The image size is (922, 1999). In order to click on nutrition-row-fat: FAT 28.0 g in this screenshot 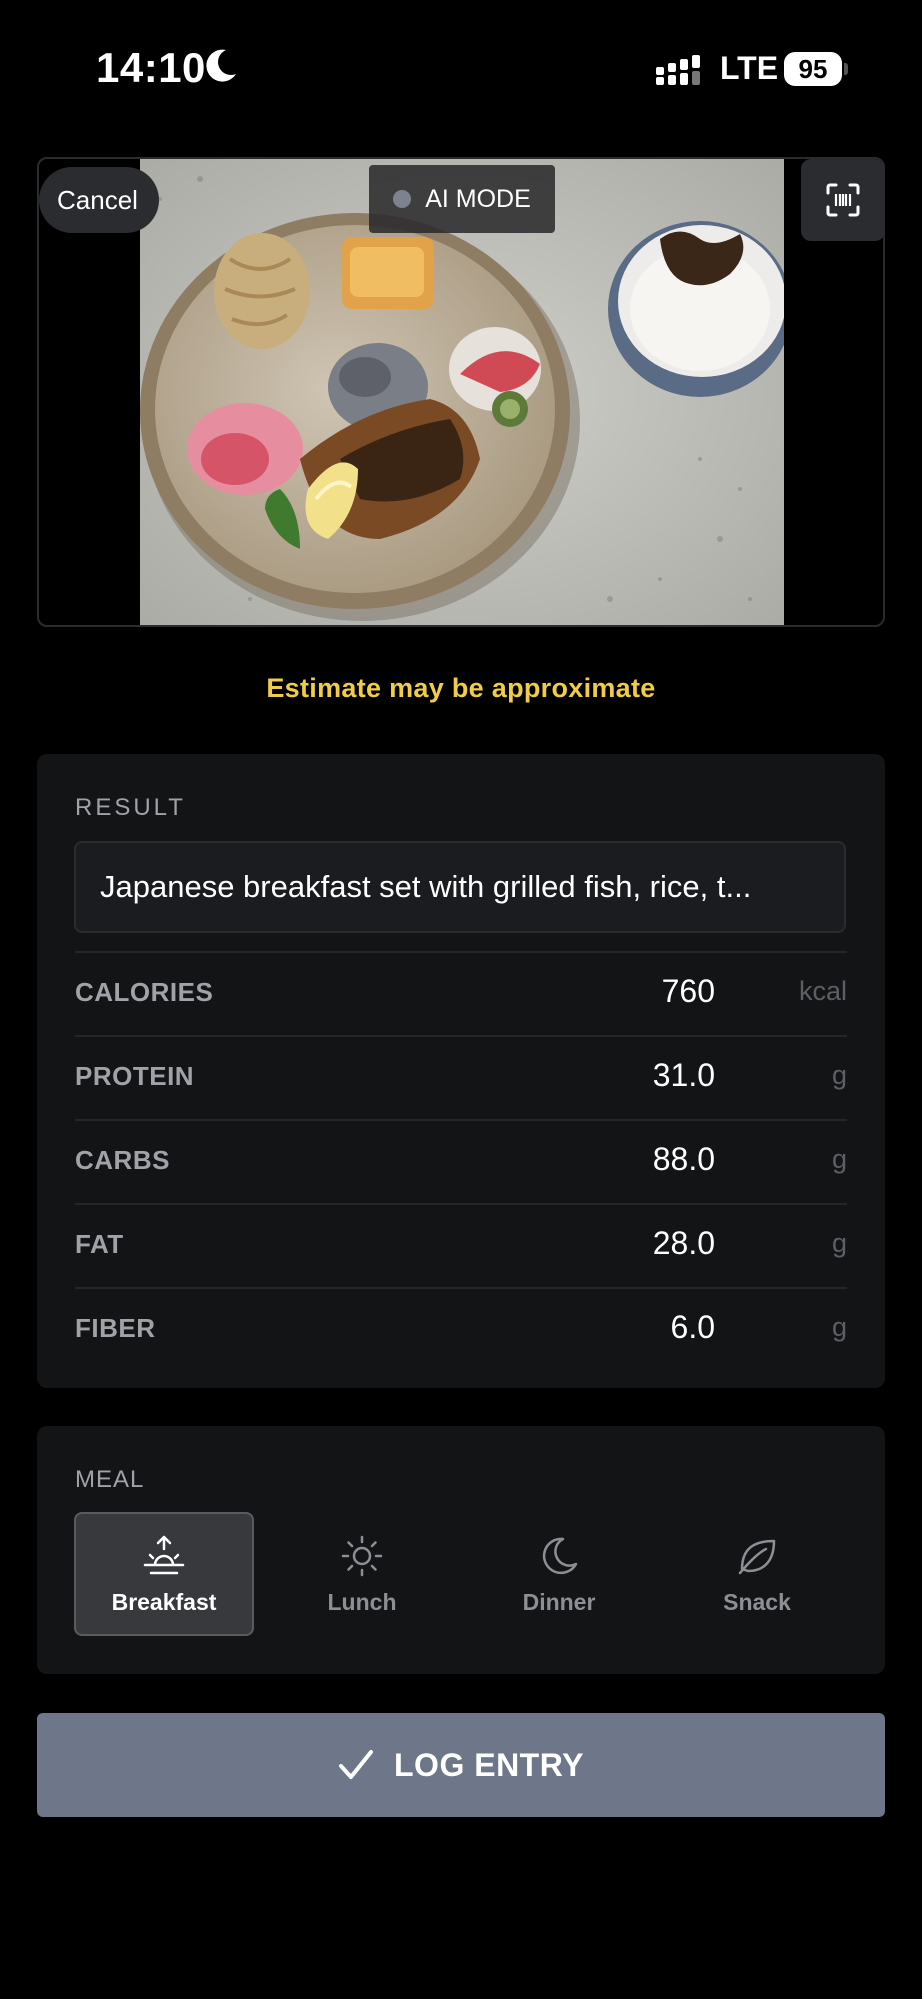, I will do `click(461, 1245)`.